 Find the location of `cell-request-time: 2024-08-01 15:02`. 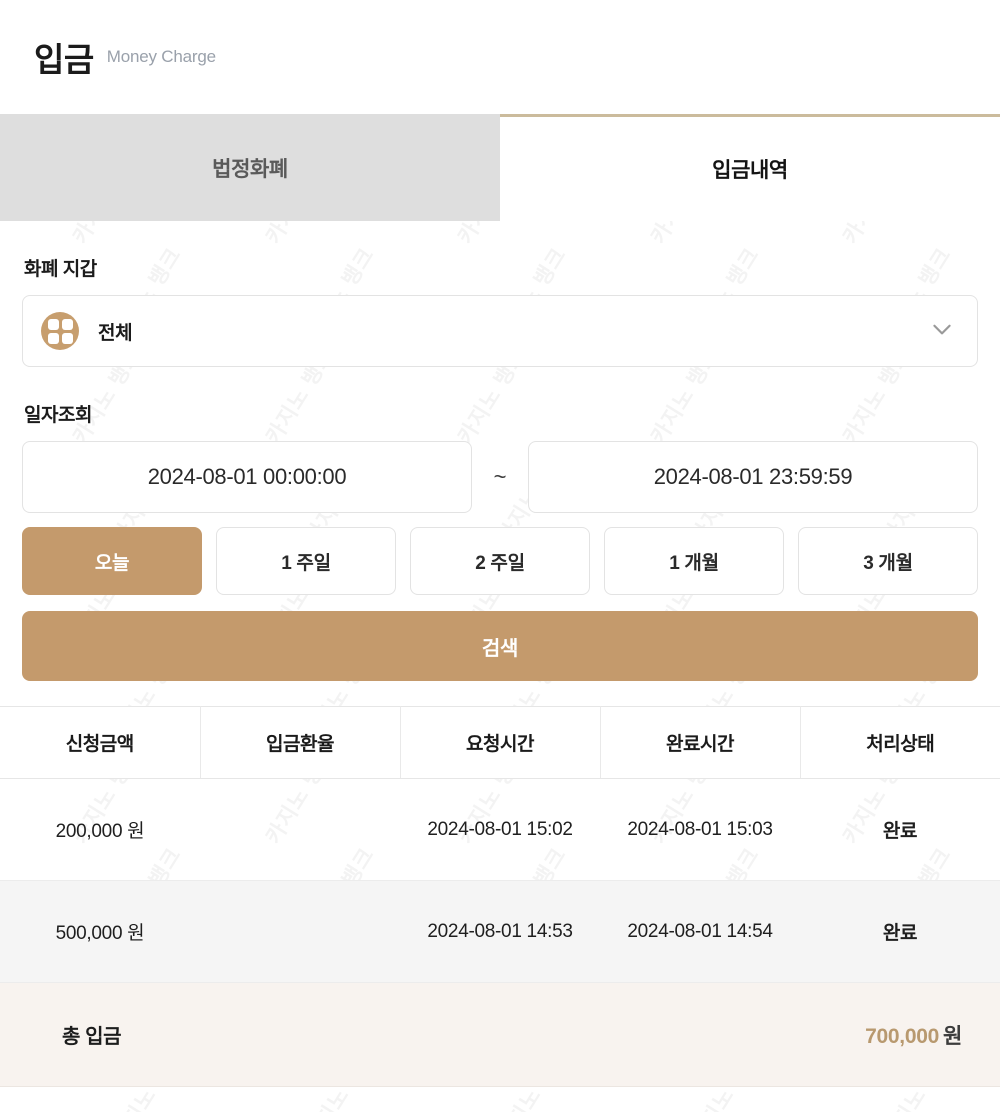

cell-request-time: 2024-08-01 15:02 is located at coordinates (500, 829).